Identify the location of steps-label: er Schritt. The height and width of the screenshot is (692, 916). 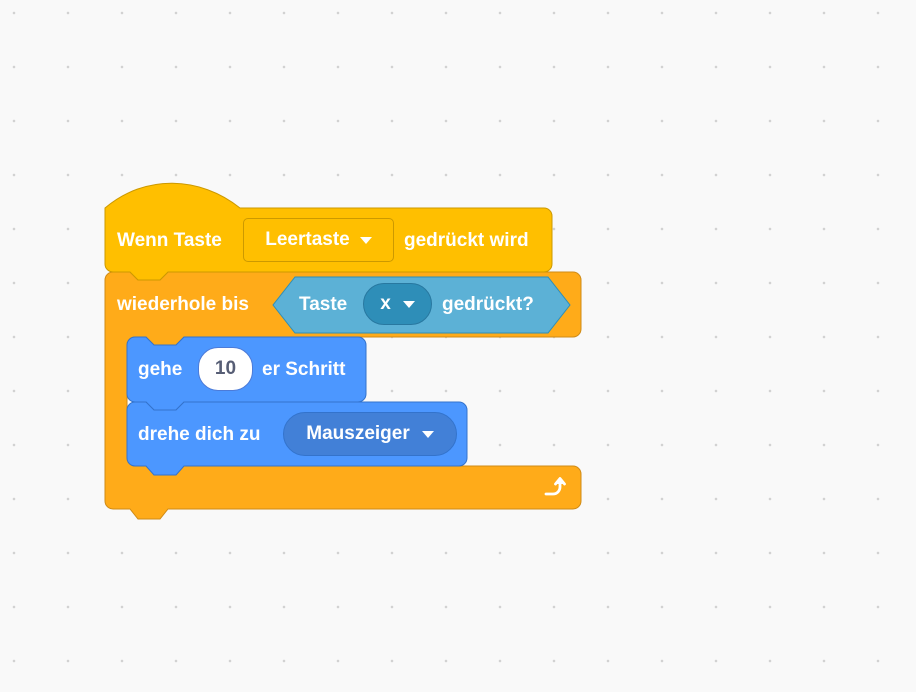
(303, 370).